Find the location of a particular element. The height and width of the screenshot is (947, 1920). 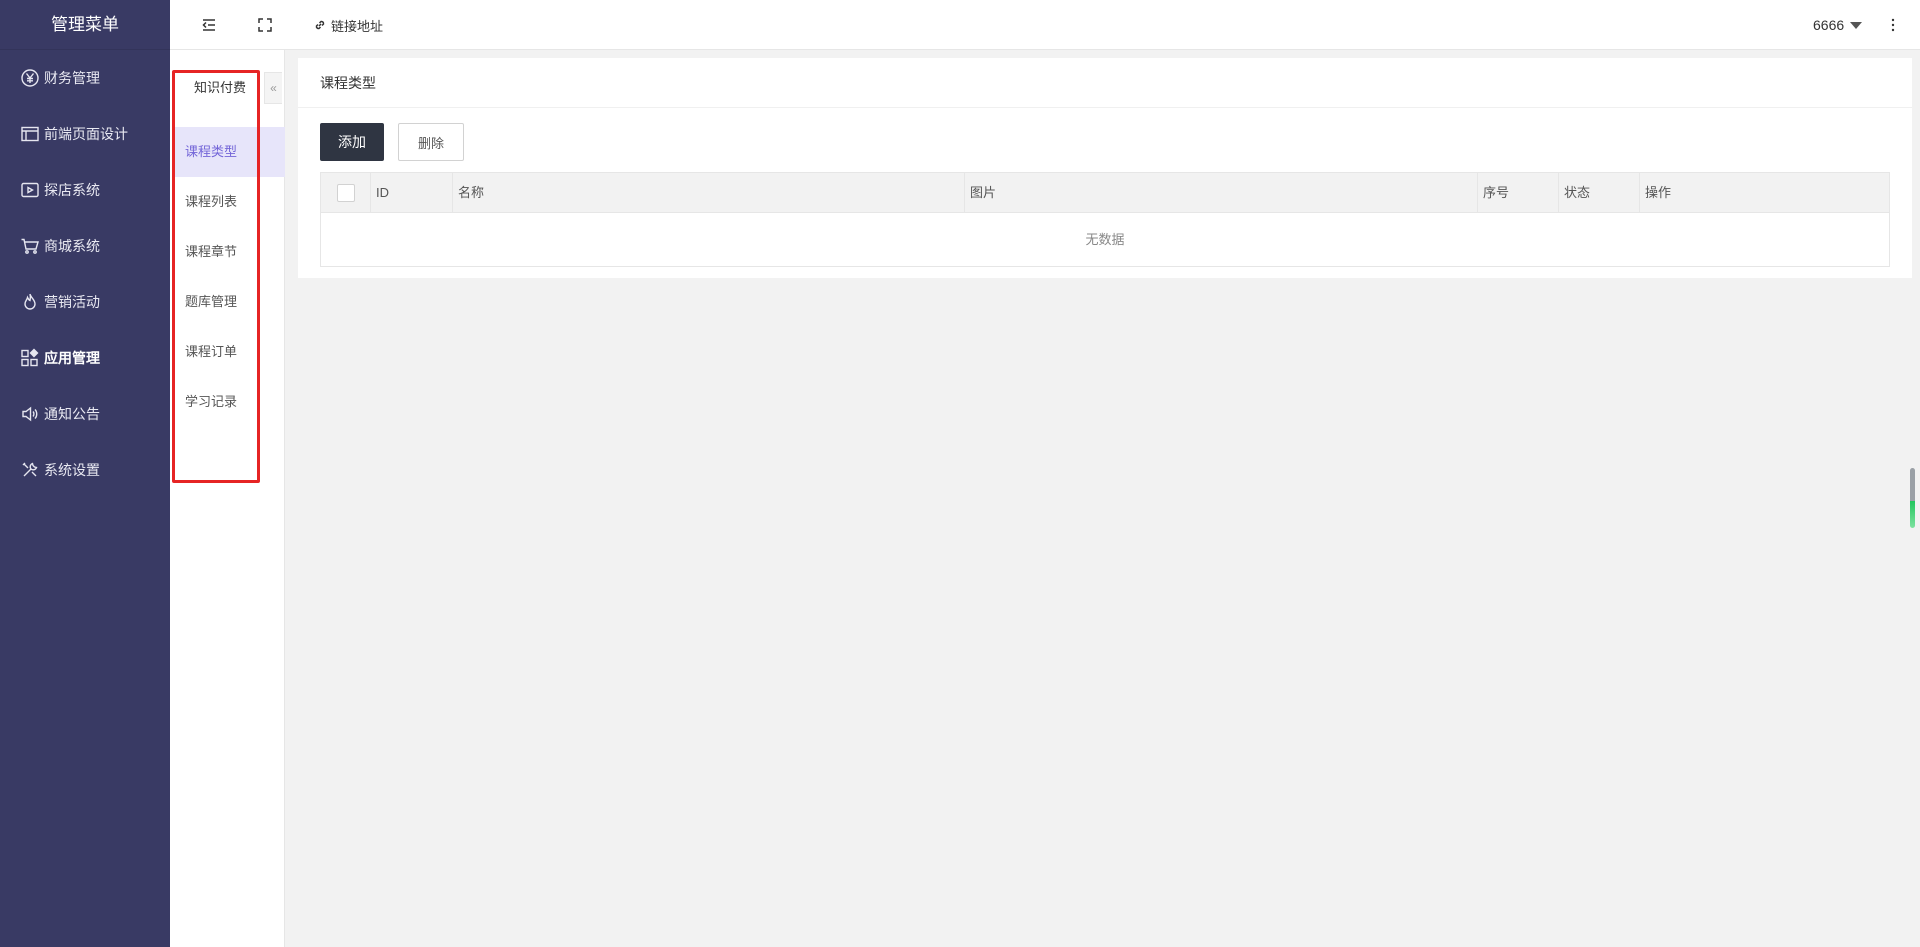

fullscreen-icon is located at coordinates (265, 25).